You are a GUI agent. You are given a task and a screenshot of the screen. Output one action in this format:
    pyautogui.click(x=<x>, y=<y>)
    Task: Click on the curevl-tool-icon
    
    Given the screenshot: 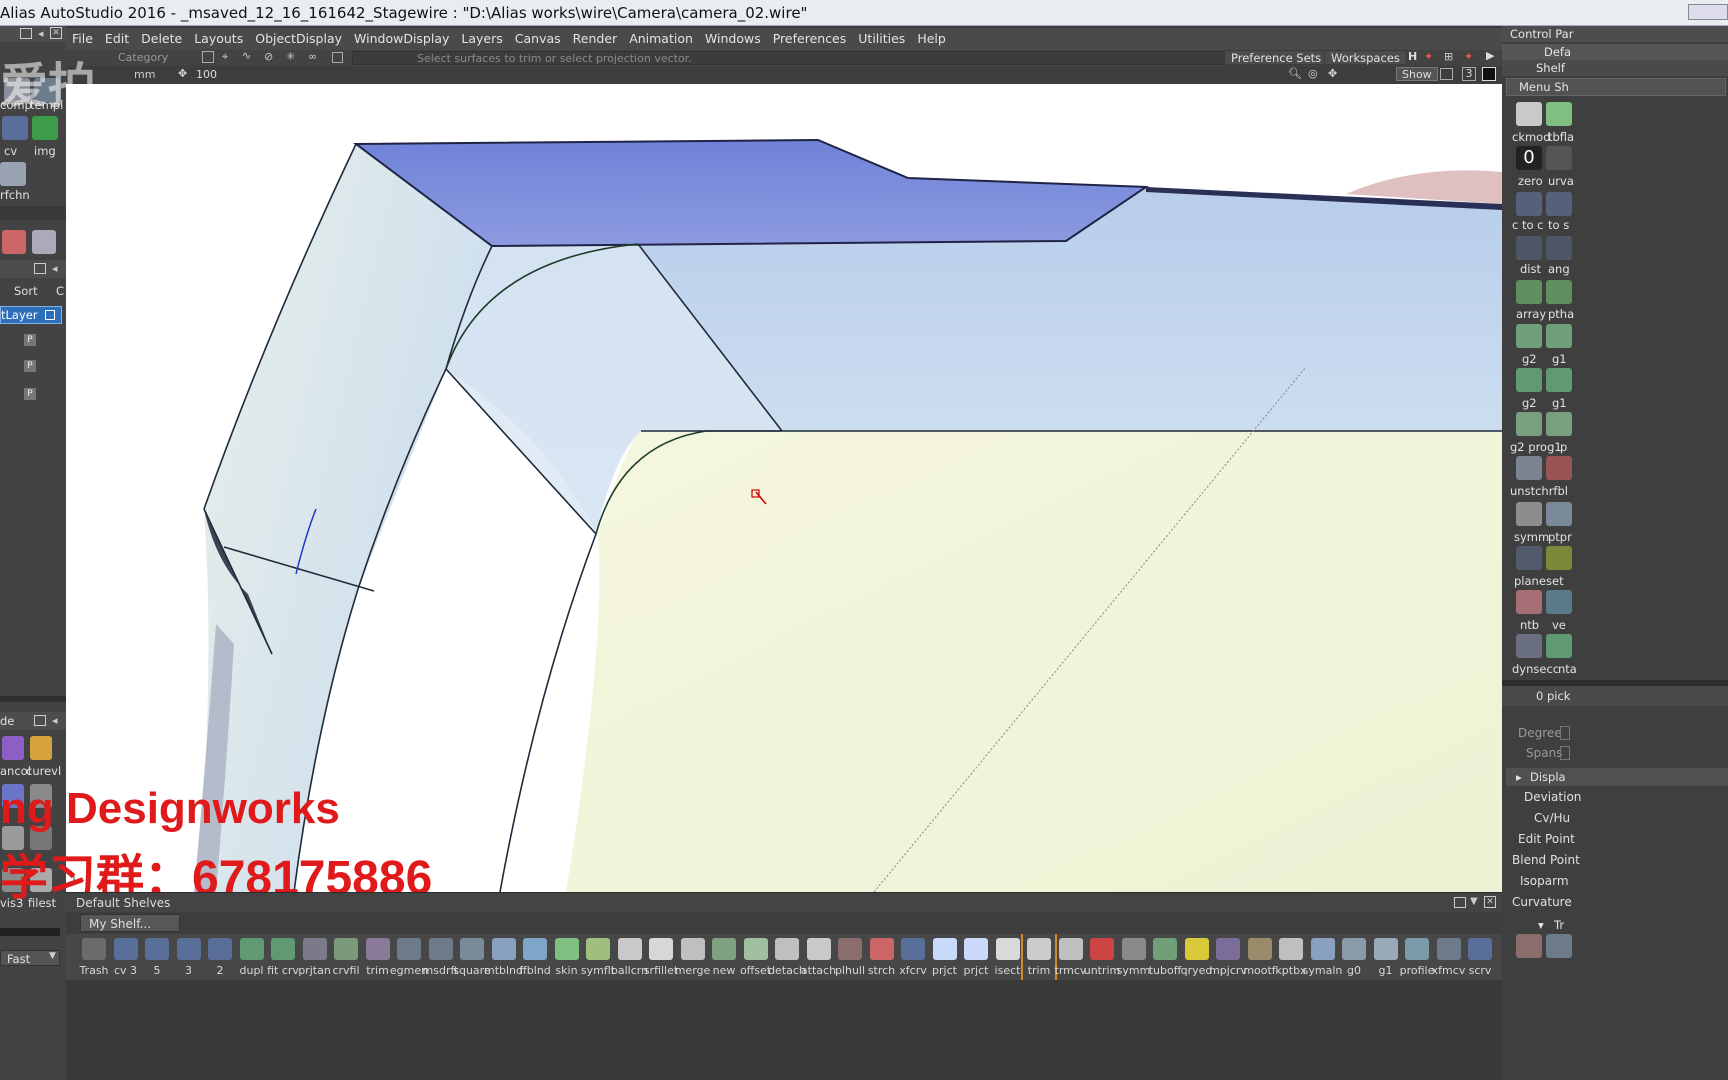 What is the action you would take?
    pyautogui.click(x=41, y=748)
    